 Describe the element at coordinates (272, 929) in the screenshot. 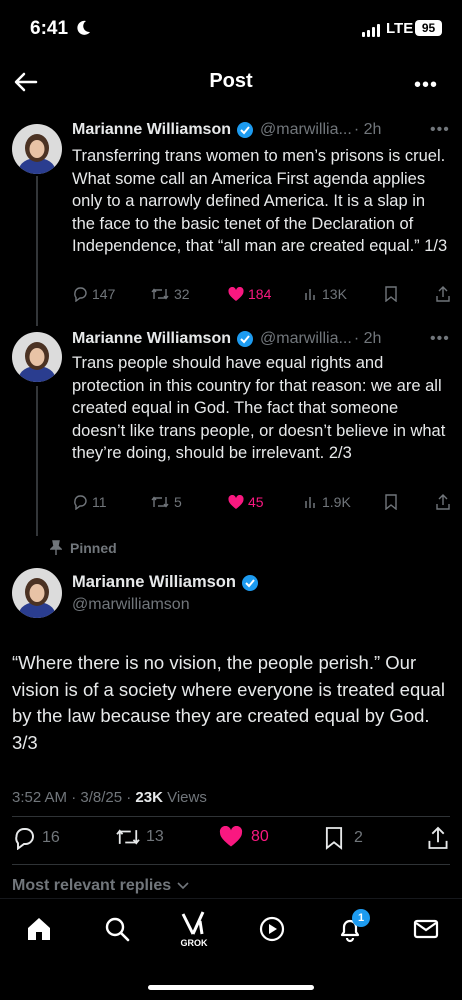

I see `play-icon` at that location.